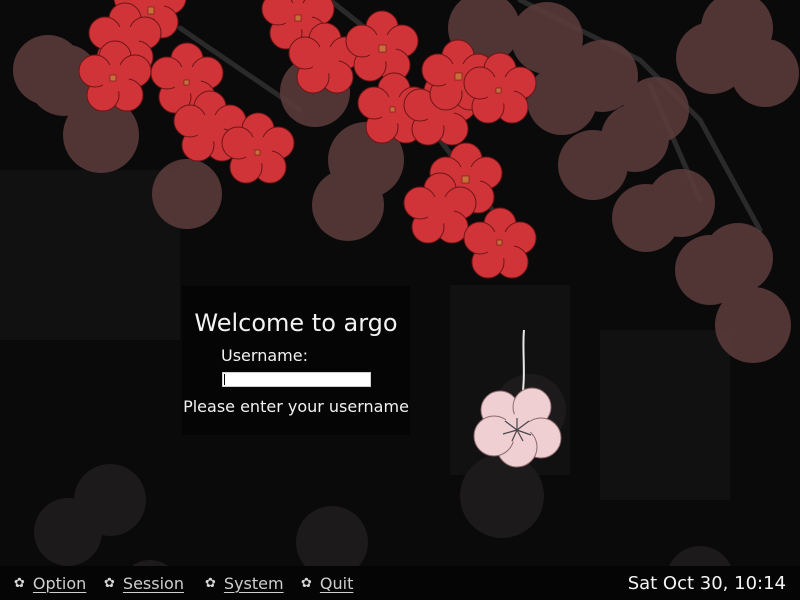 Image resolution: width=800 pixels, height=600 pixels. What do you see at coordinates (59, 583) in the screenshot?
I see `option-menu-label: Option` at bounding box center [59, 583].